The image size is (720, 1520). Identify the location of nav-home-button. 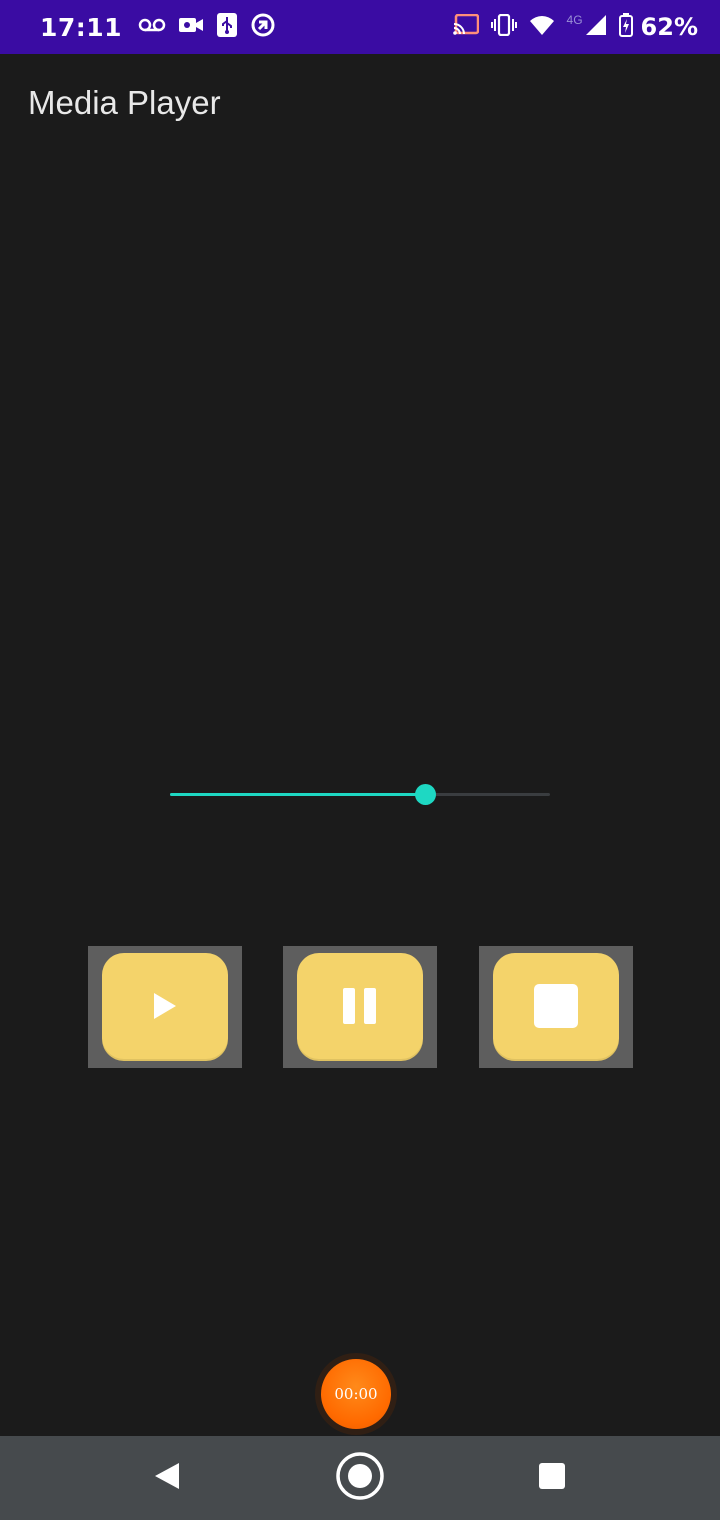
(360, 1478).